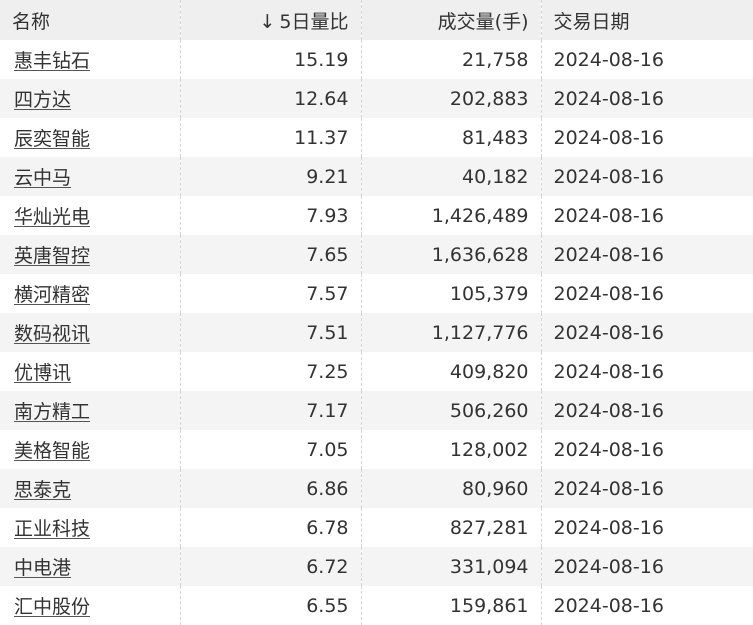 This screenshot has height=625, width=753. I want to click on stock-name-link: 南方精工, so click(52, 412).